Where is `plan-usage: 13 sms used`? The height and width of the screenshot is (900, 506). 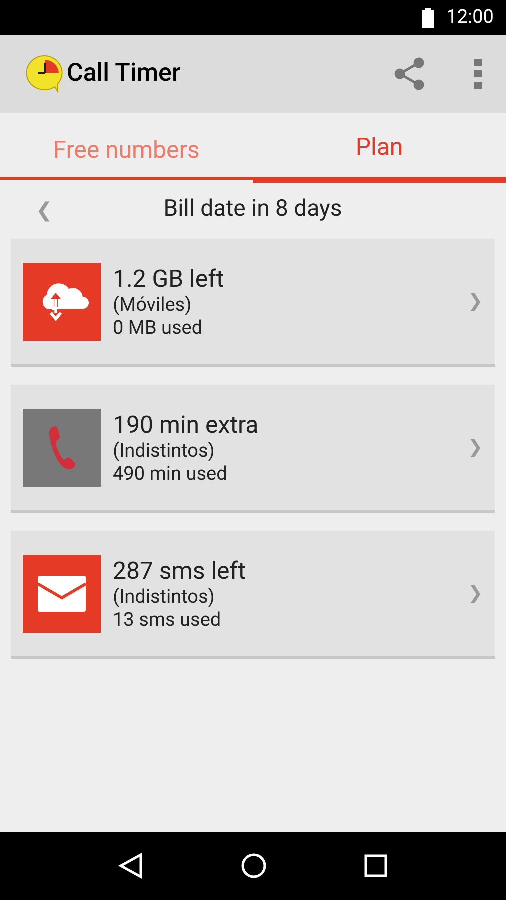
plan-usage: 13 sms used is located at coordinates (167, 619).